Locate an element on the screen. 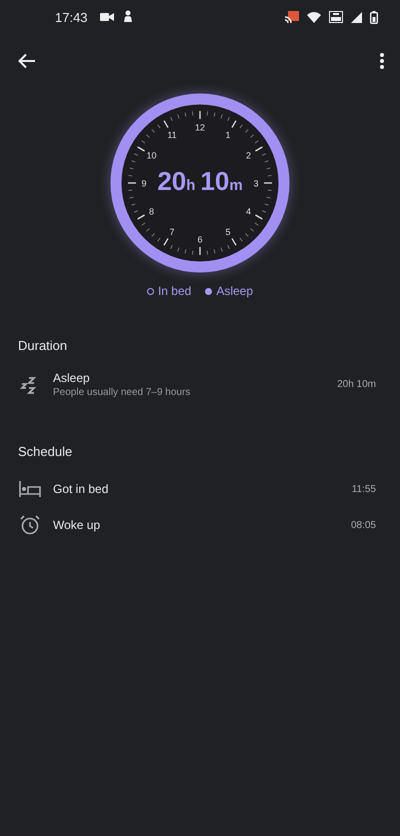 Image resolution: width=400 pixels, height=836 pixels. clock-number: 12 is located at coordinates (200, 127).